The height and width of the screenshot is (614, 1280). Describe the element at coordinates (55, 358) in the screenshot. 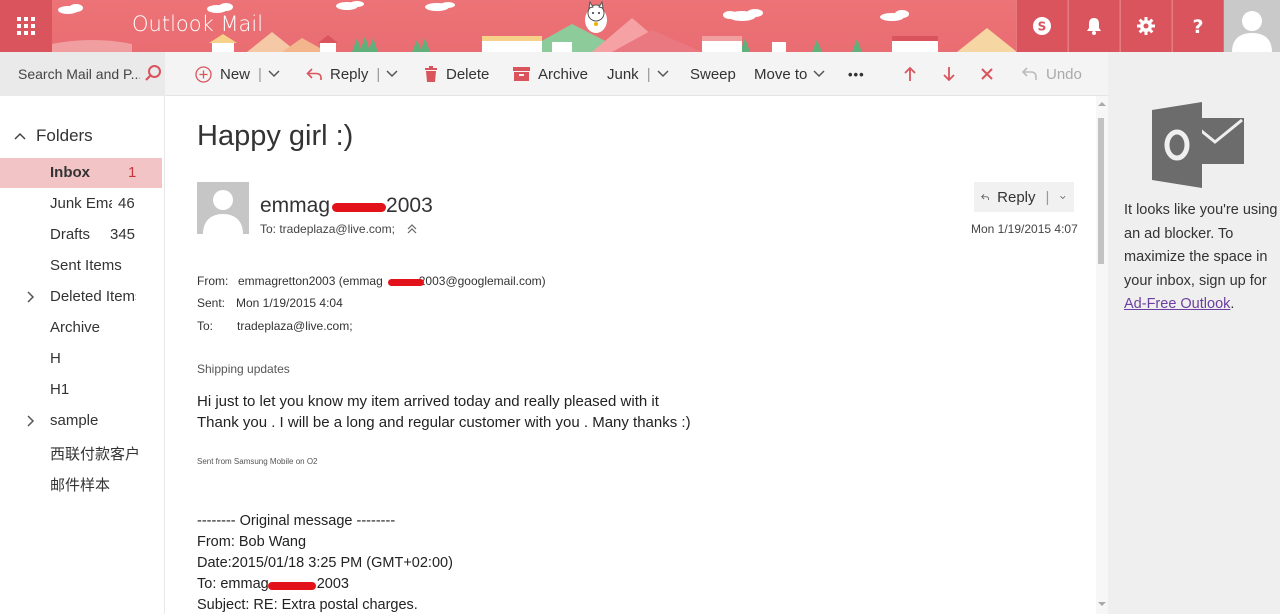

I see `folder-name: H` at that location.